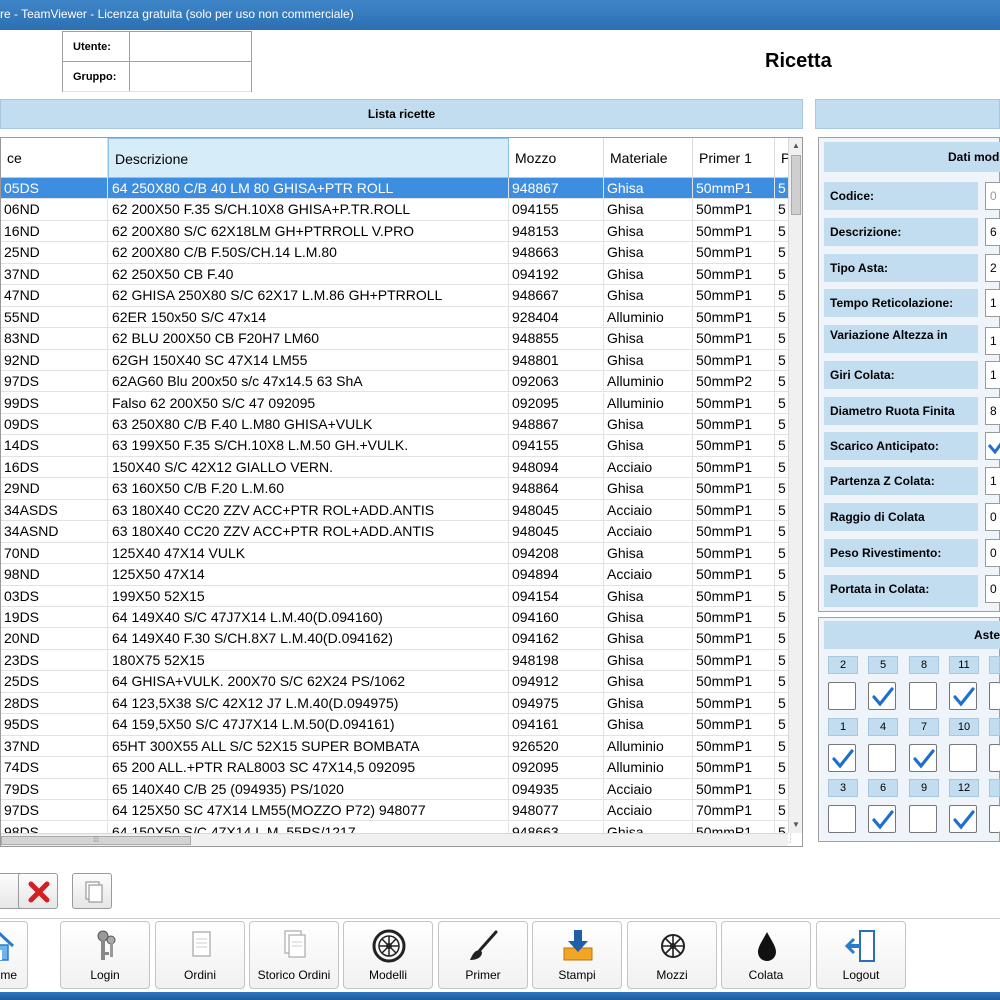  I want to click on column-header-hub: Mozzo, so click(556, 158).